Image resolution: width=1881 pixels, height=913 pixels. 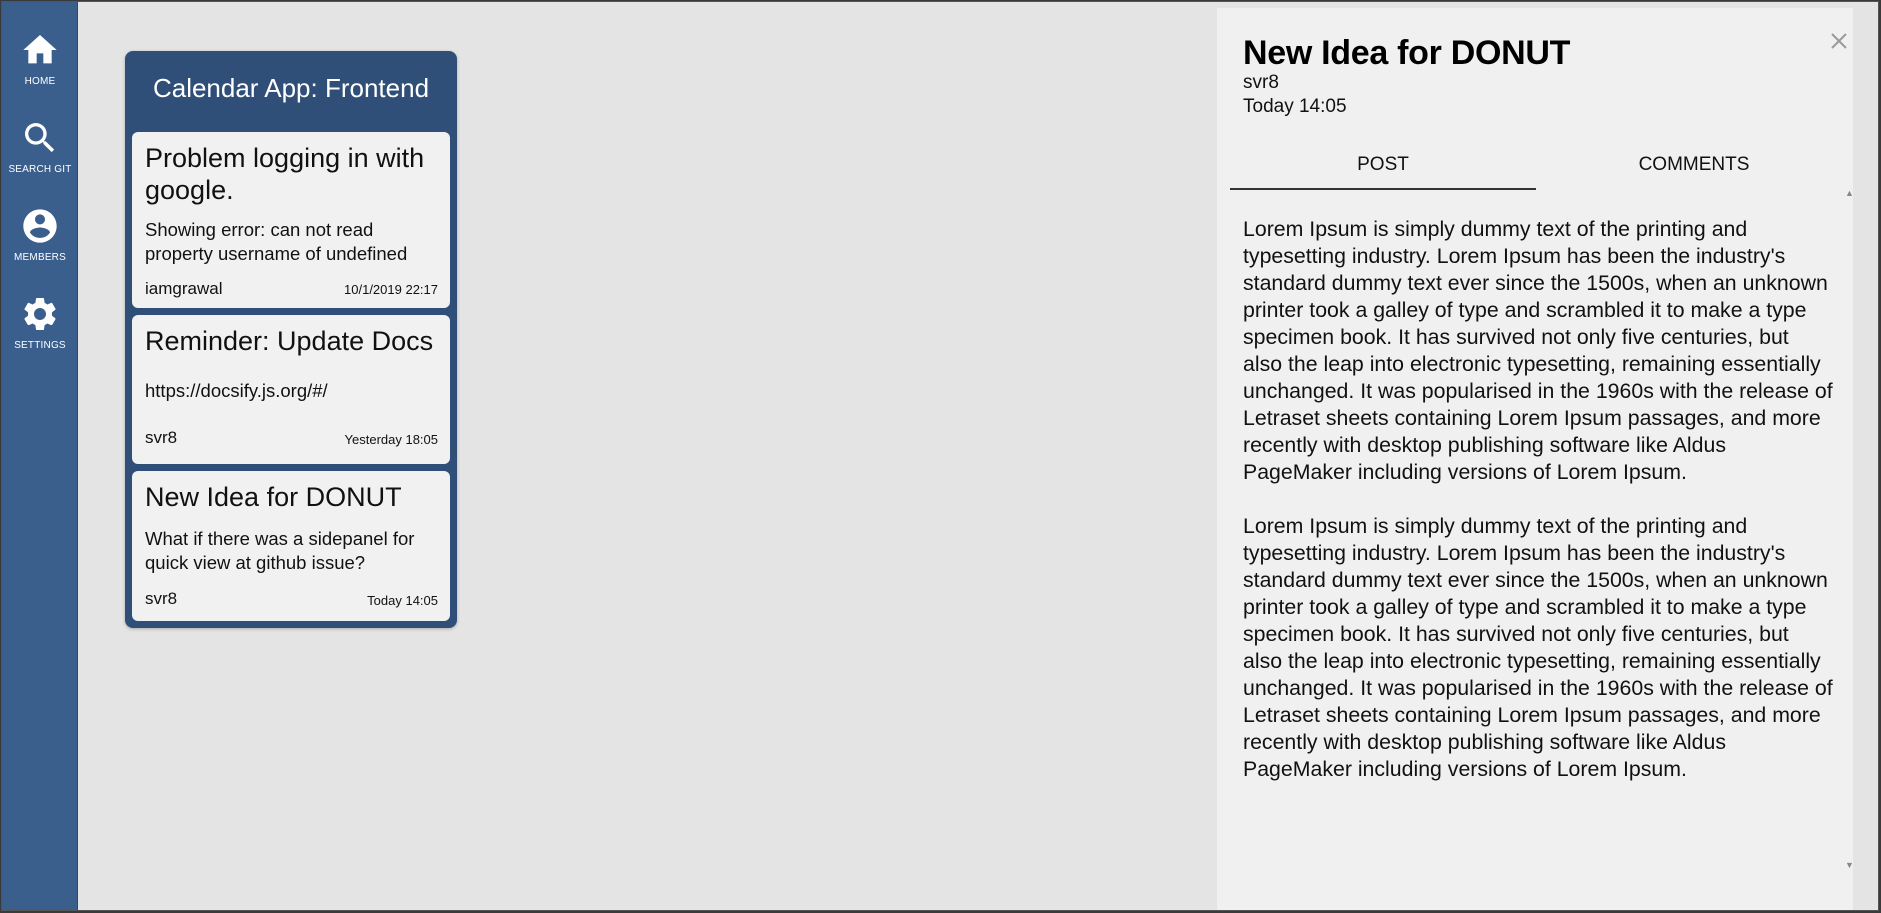 I want to click on card-title: New Idea for DONUT, so click(x=273, y=497).